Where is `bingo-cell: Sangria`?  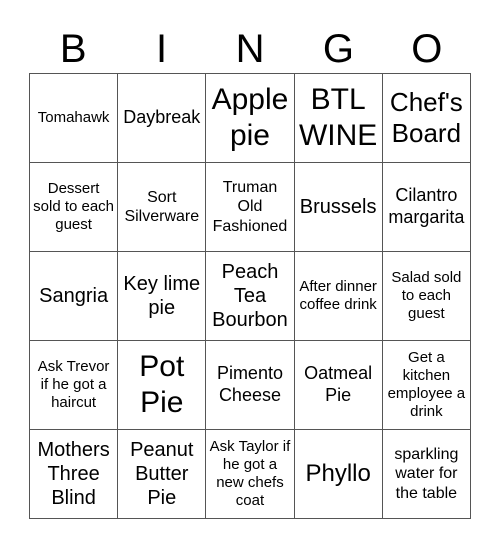 bingo-cell: Sangria is located at coordinates (73, 296).